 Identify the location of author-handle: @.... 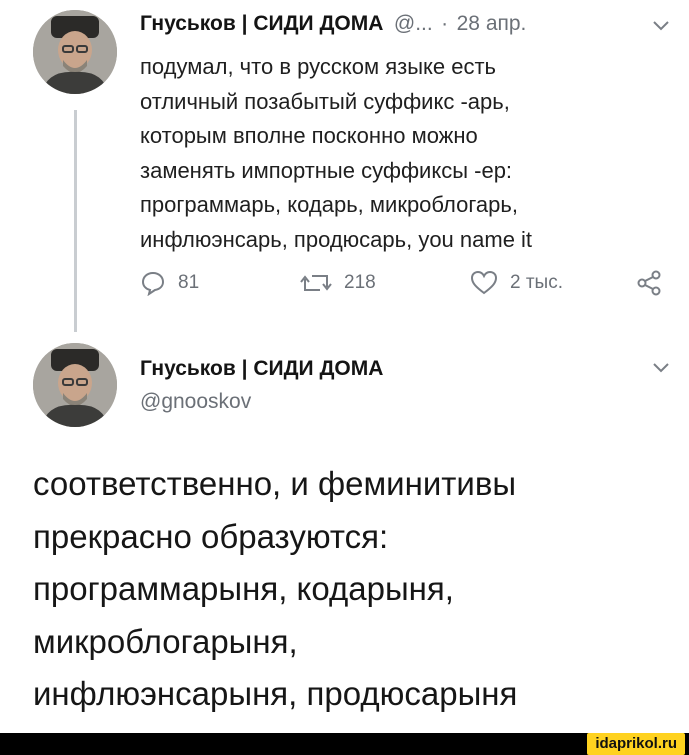
(413, 23).